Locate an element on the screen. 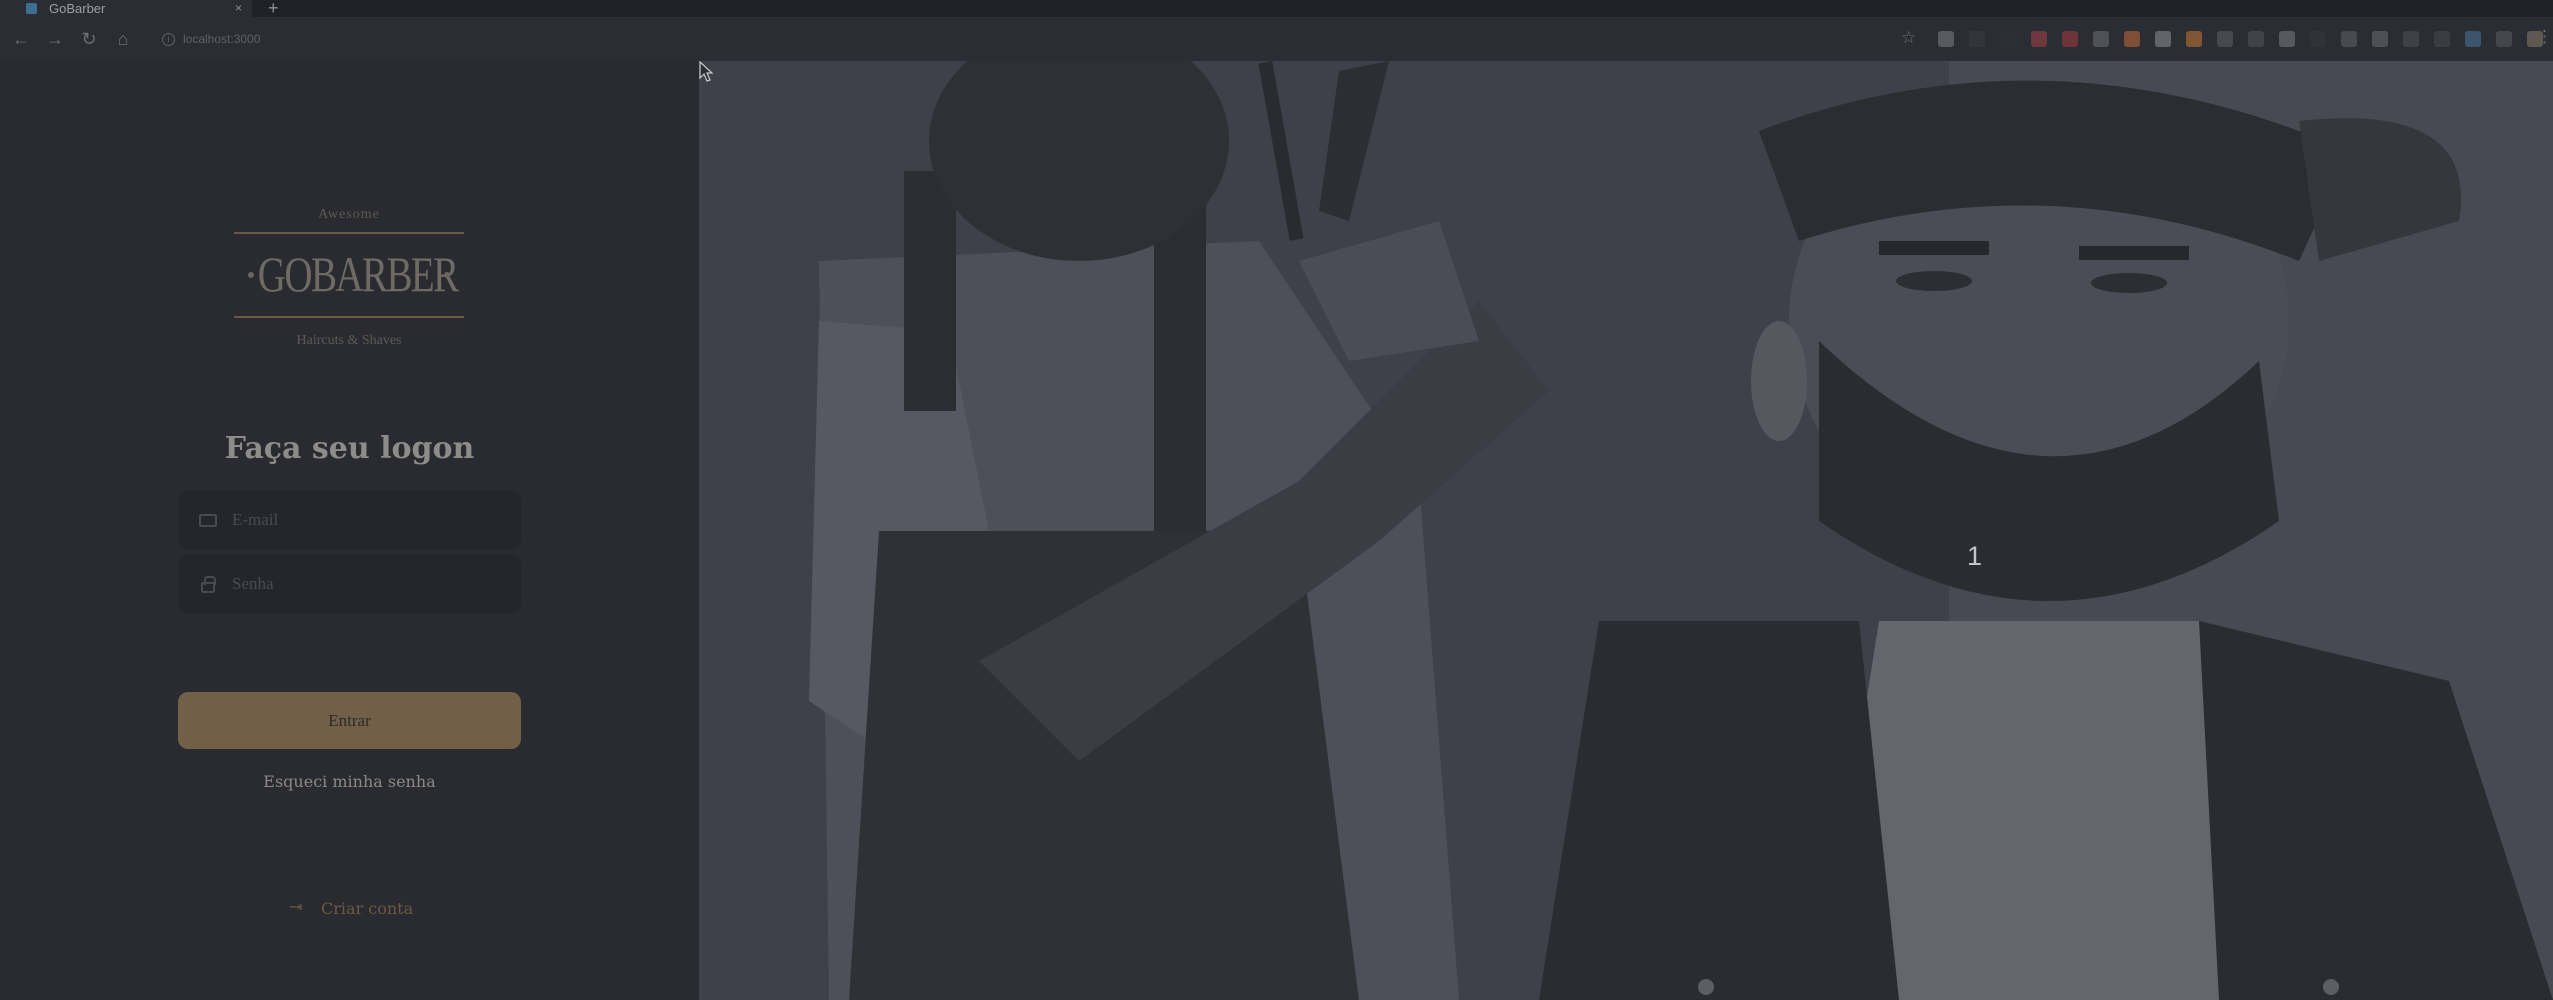  logo-top-text: Awesome is located at coordinates (349, 214).